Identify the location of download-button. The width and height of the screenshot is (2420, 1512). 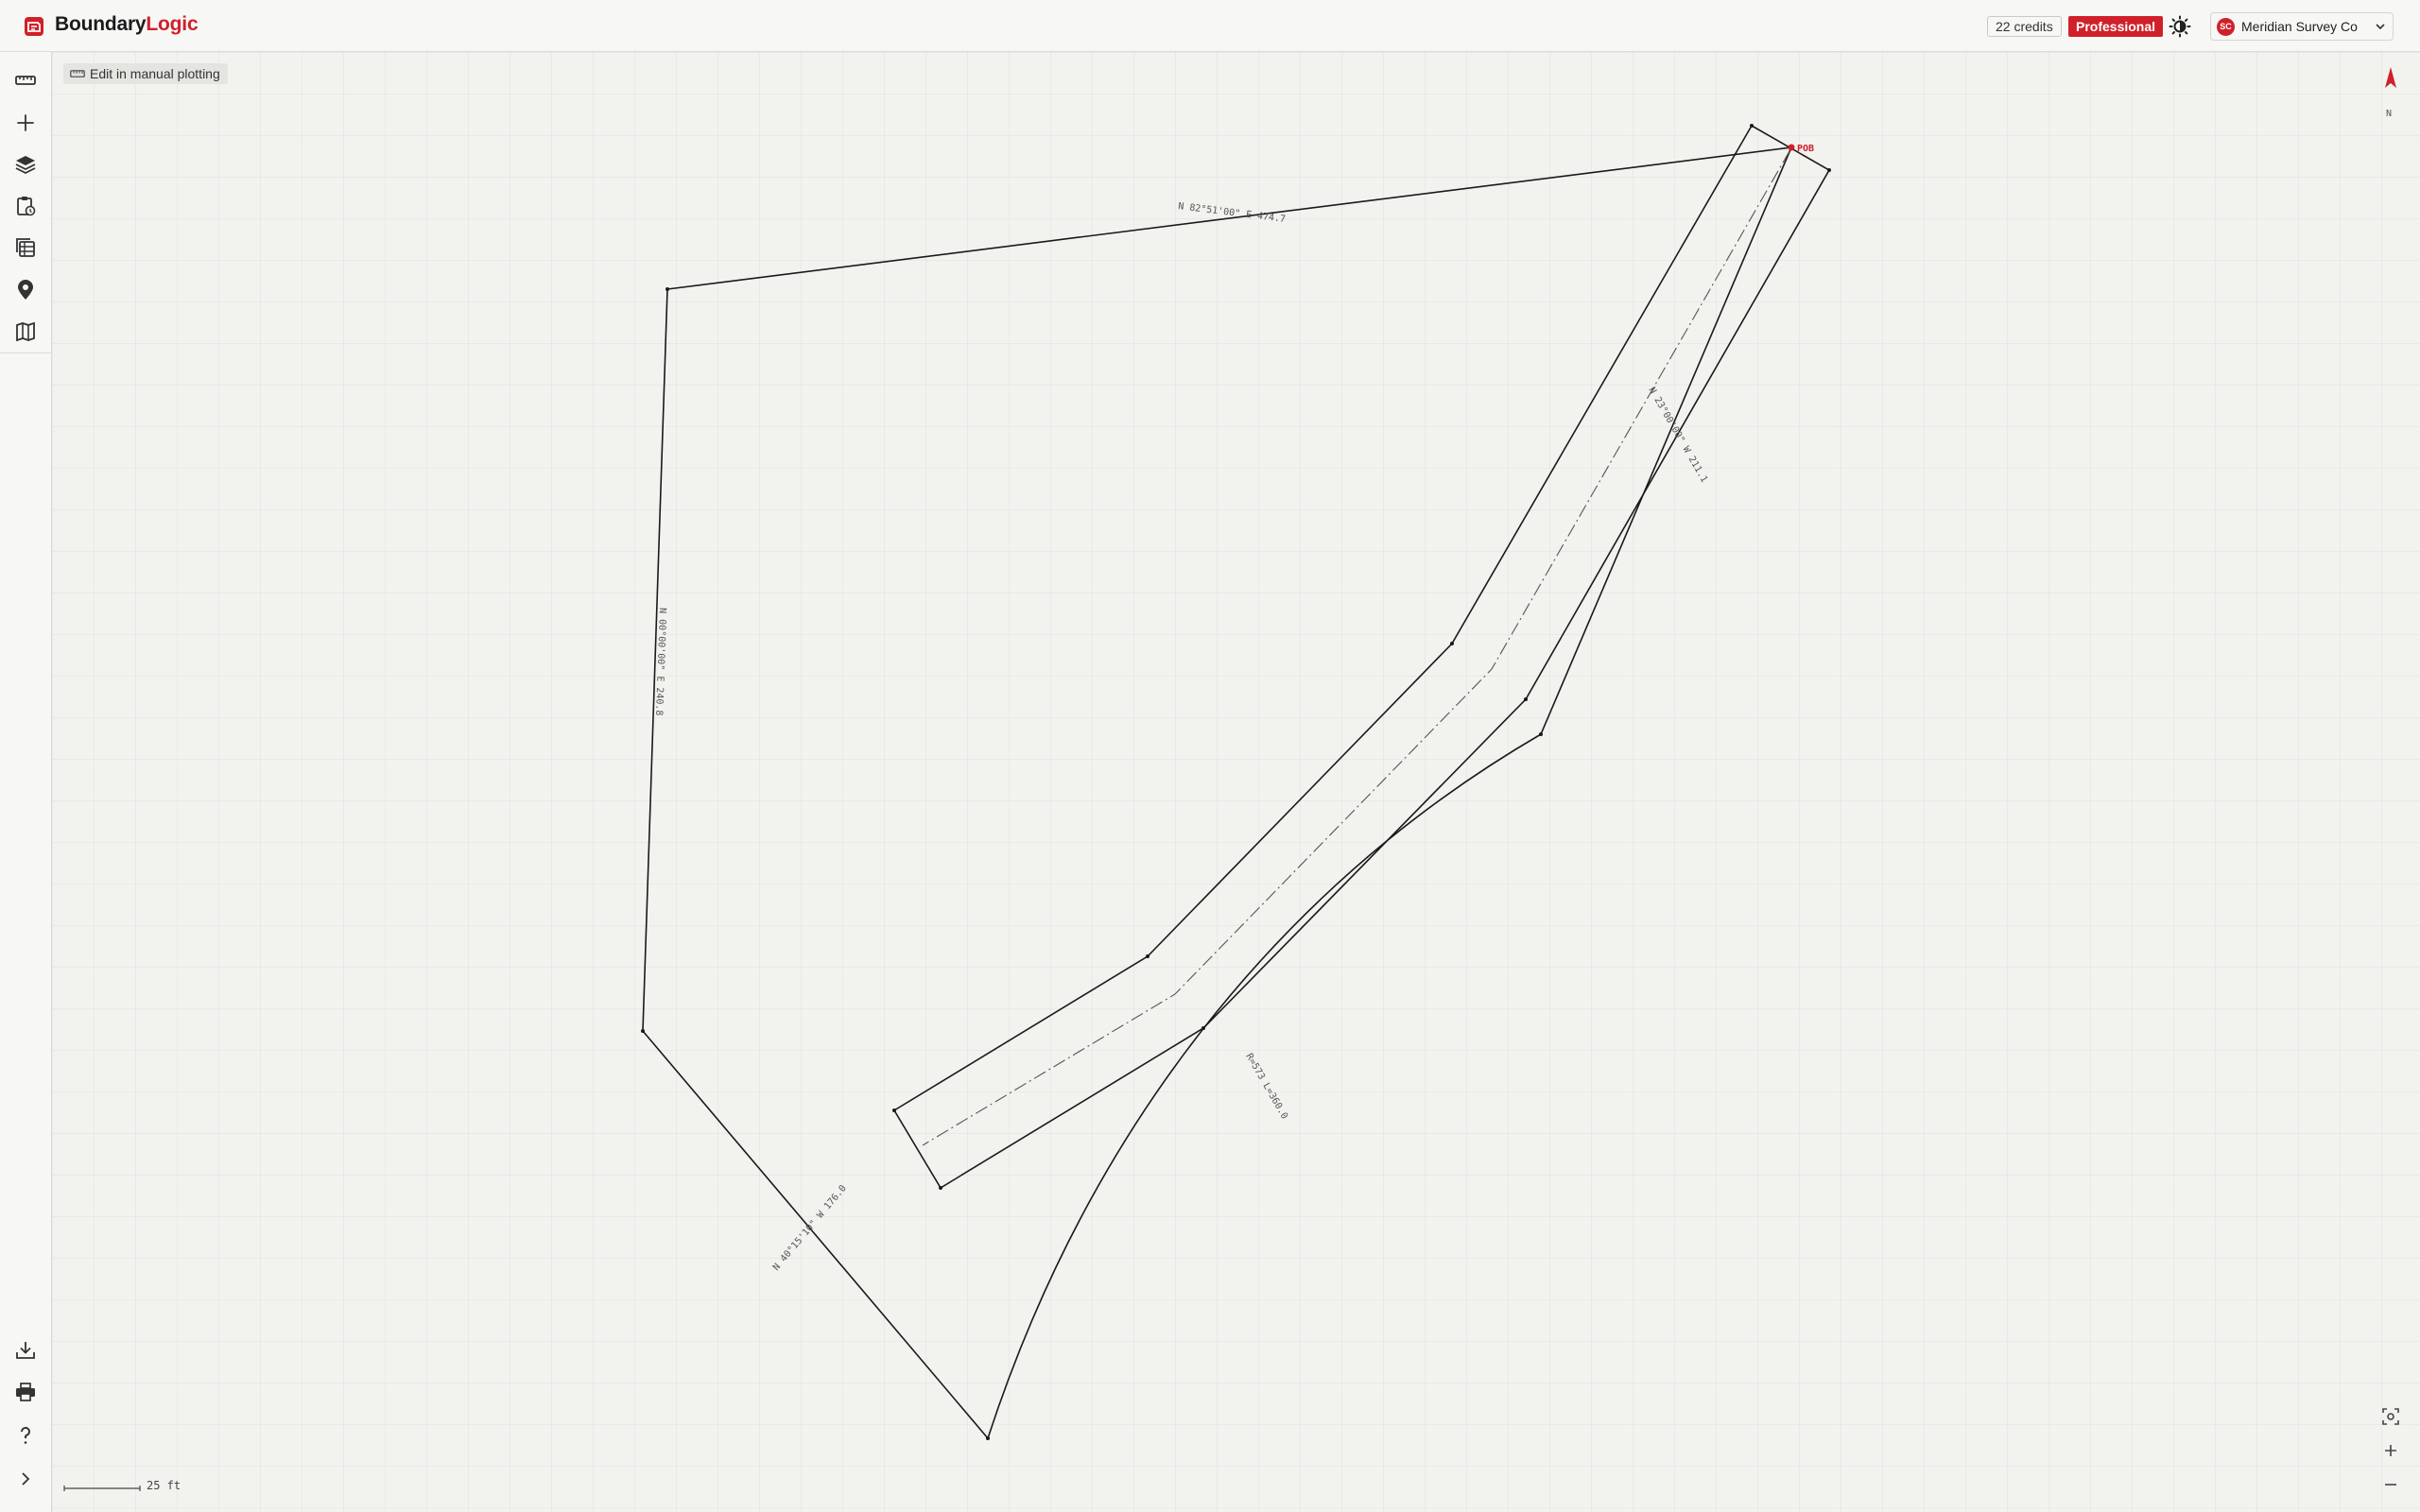
(26, 1350).